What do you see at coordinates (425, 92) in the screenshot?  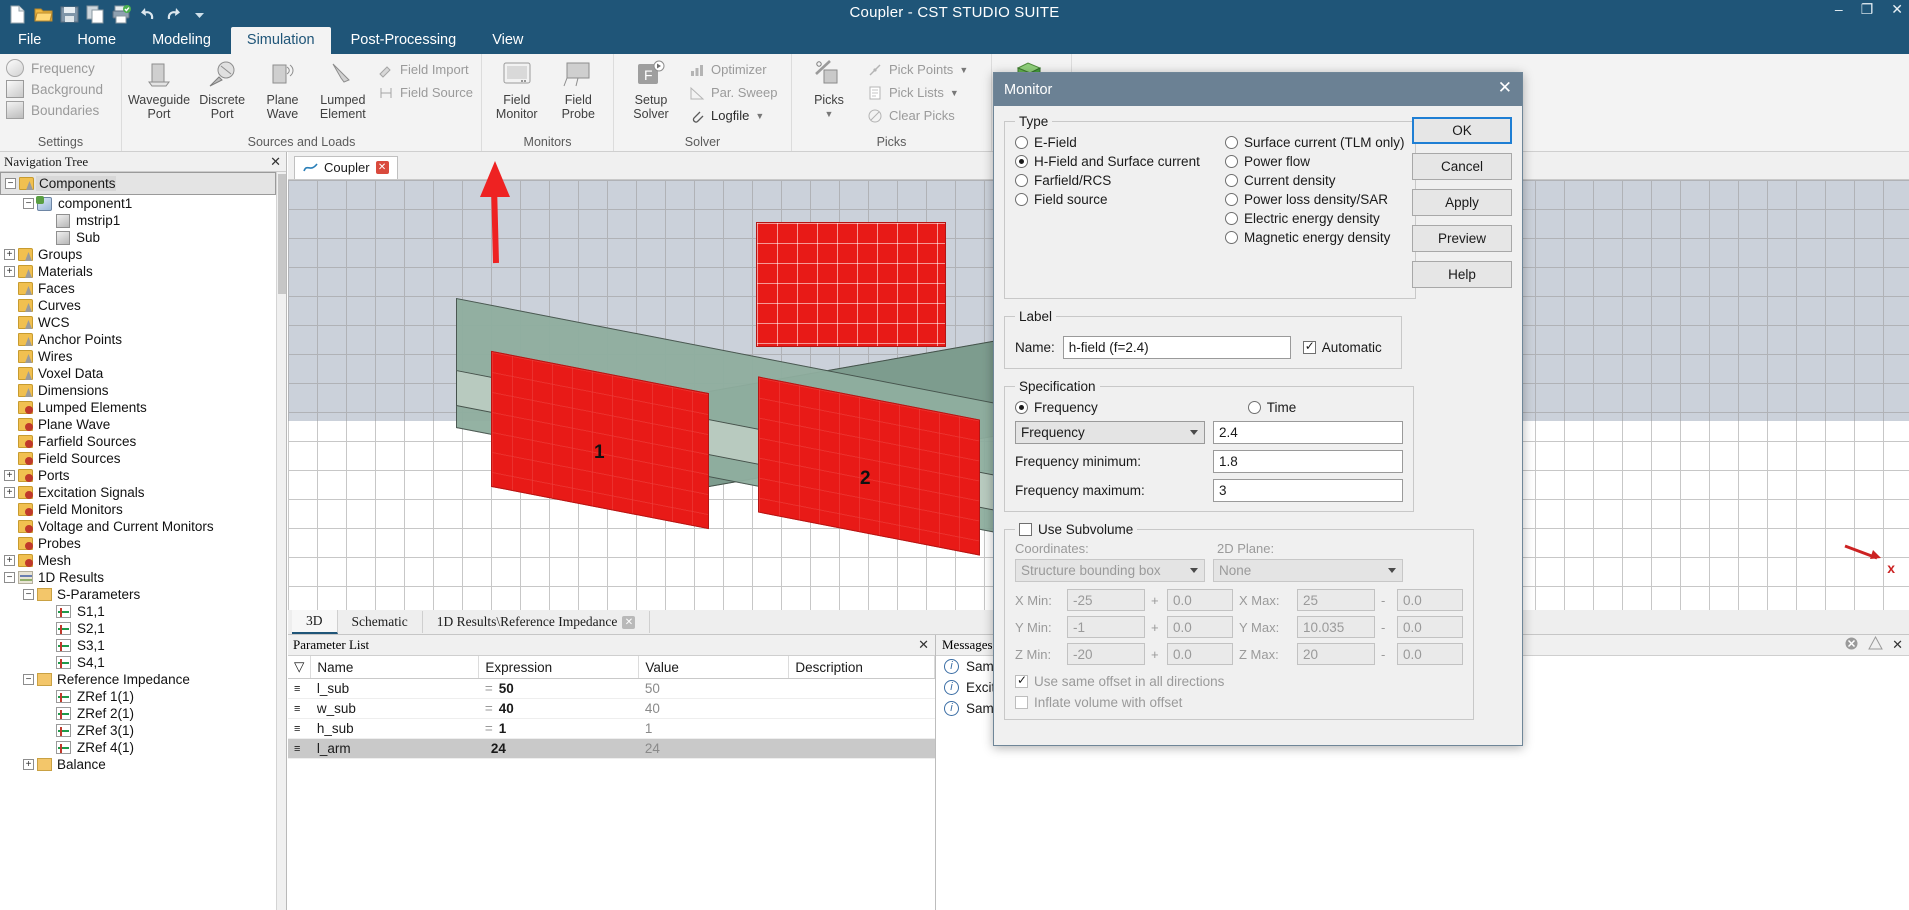 I see `ribbon-item-field-source: Field Source` at bounding box center [425, 92].